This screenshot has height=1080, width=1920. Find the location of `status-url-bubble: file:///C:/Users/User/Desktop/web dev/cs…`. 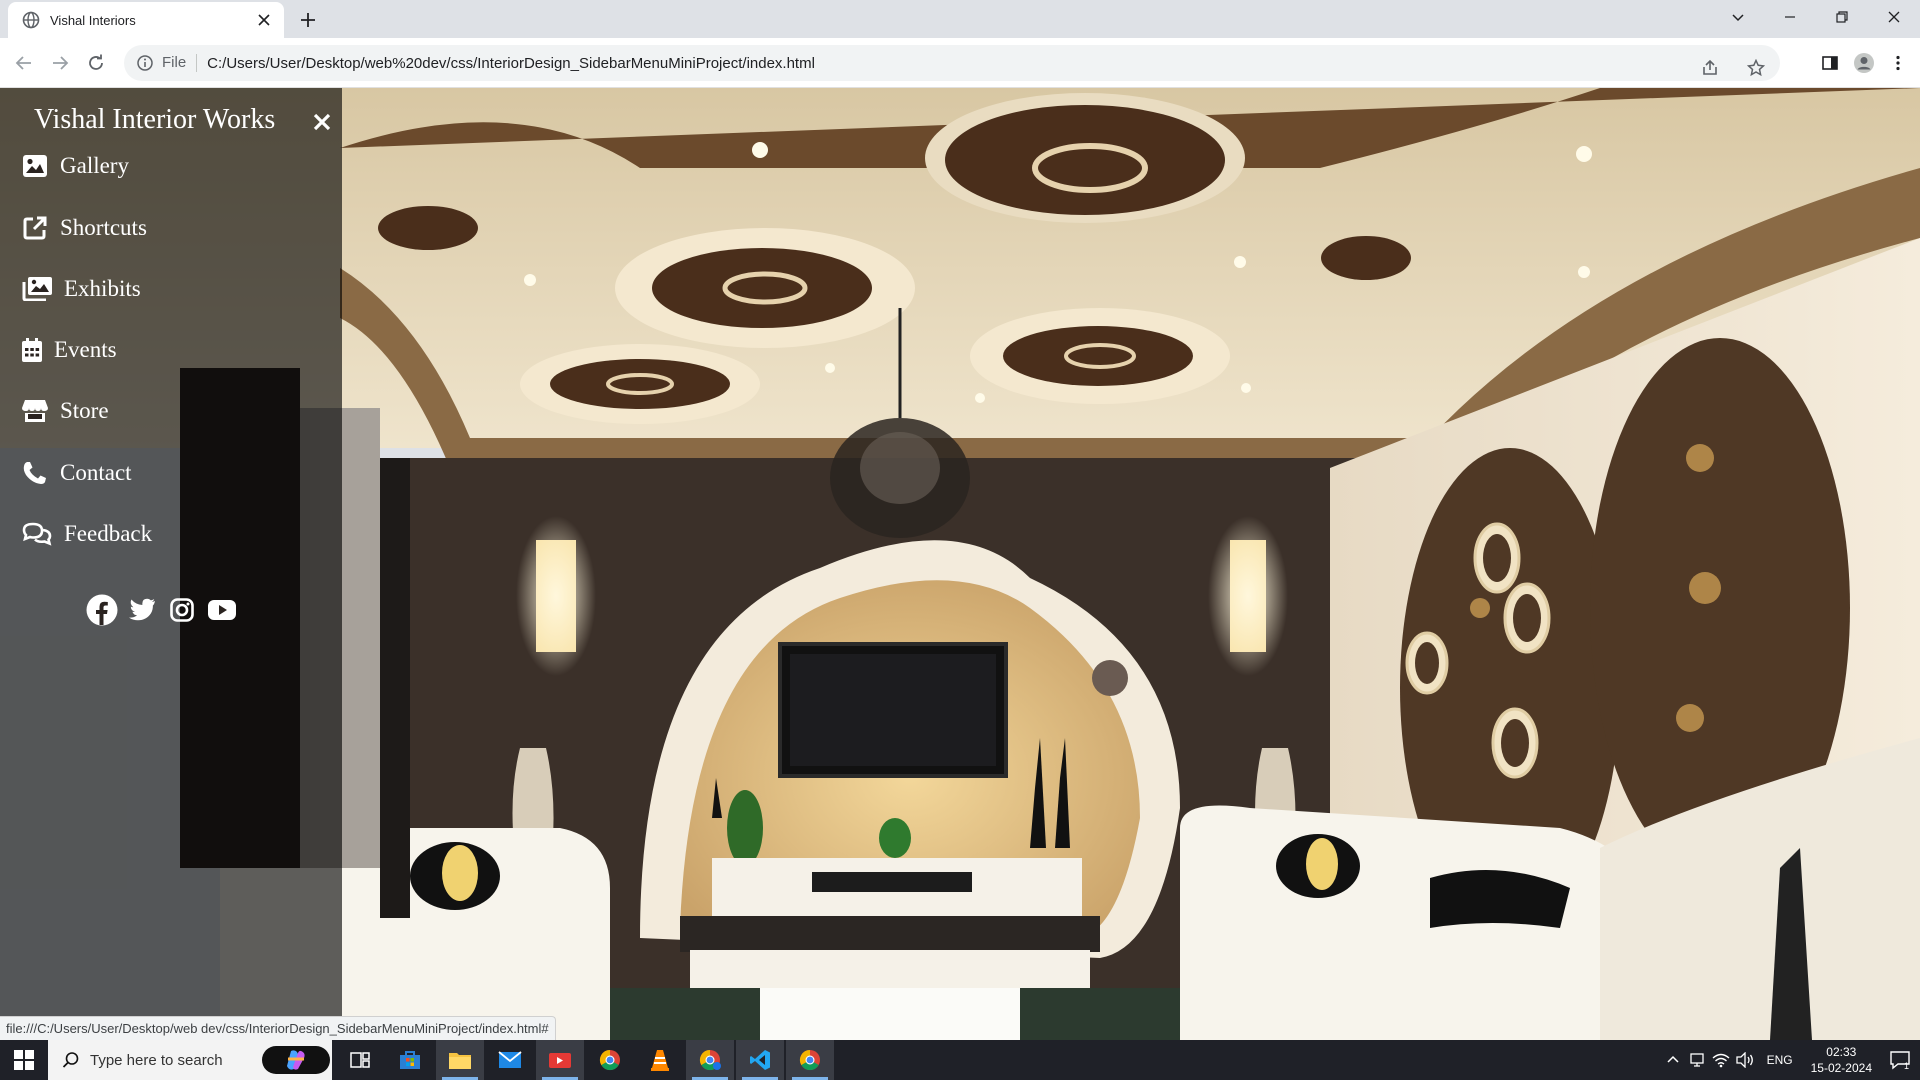

status-url-bubble: file:///C:/Users/User/Desktop/web dev/cs… is located at coordinates (278, 1028).